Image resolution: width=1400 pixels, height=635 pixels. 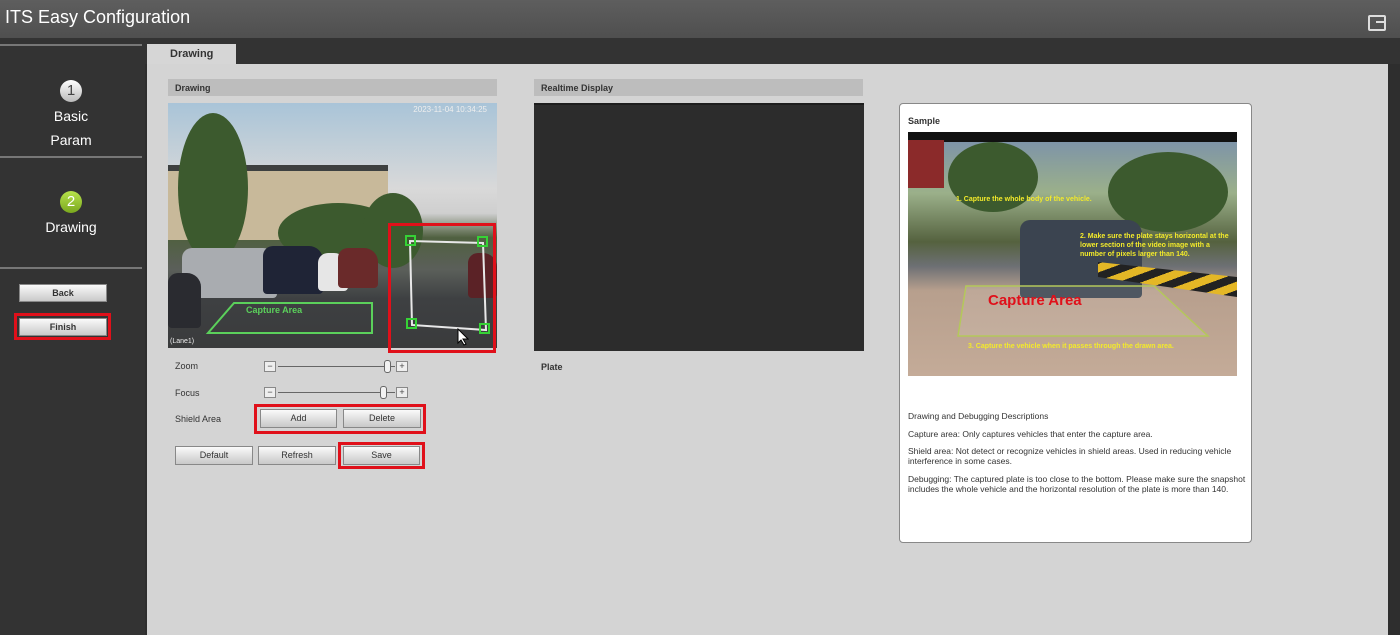 What do you see at coordinates (191, 54) in the screenshot?
I see `tab-drawing: Drawing` at bounding box center [191, 54].